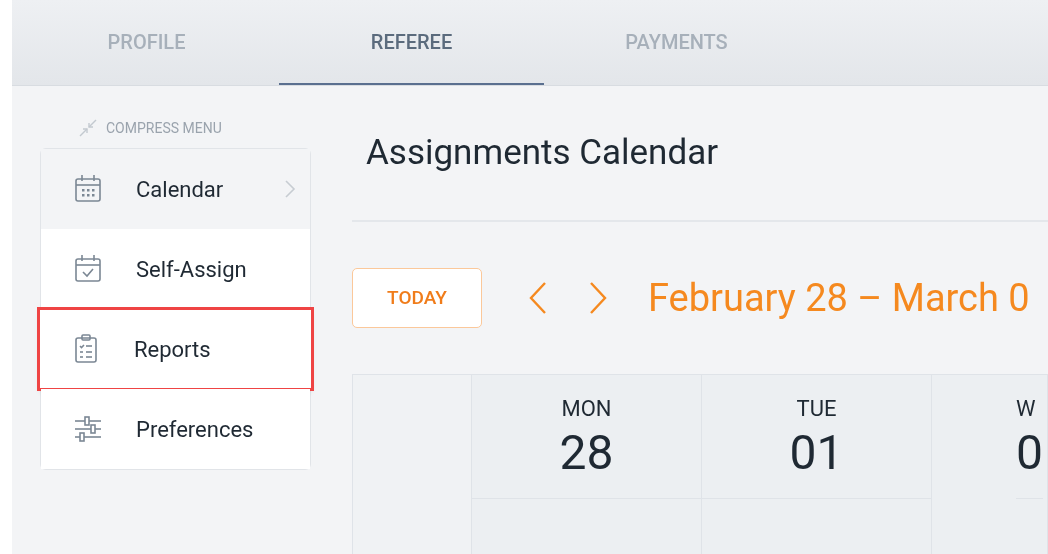 Image resolution: width=1048 pixels, height=554 pixels. I want to click on tab: REFEREE, so click(411, 42).